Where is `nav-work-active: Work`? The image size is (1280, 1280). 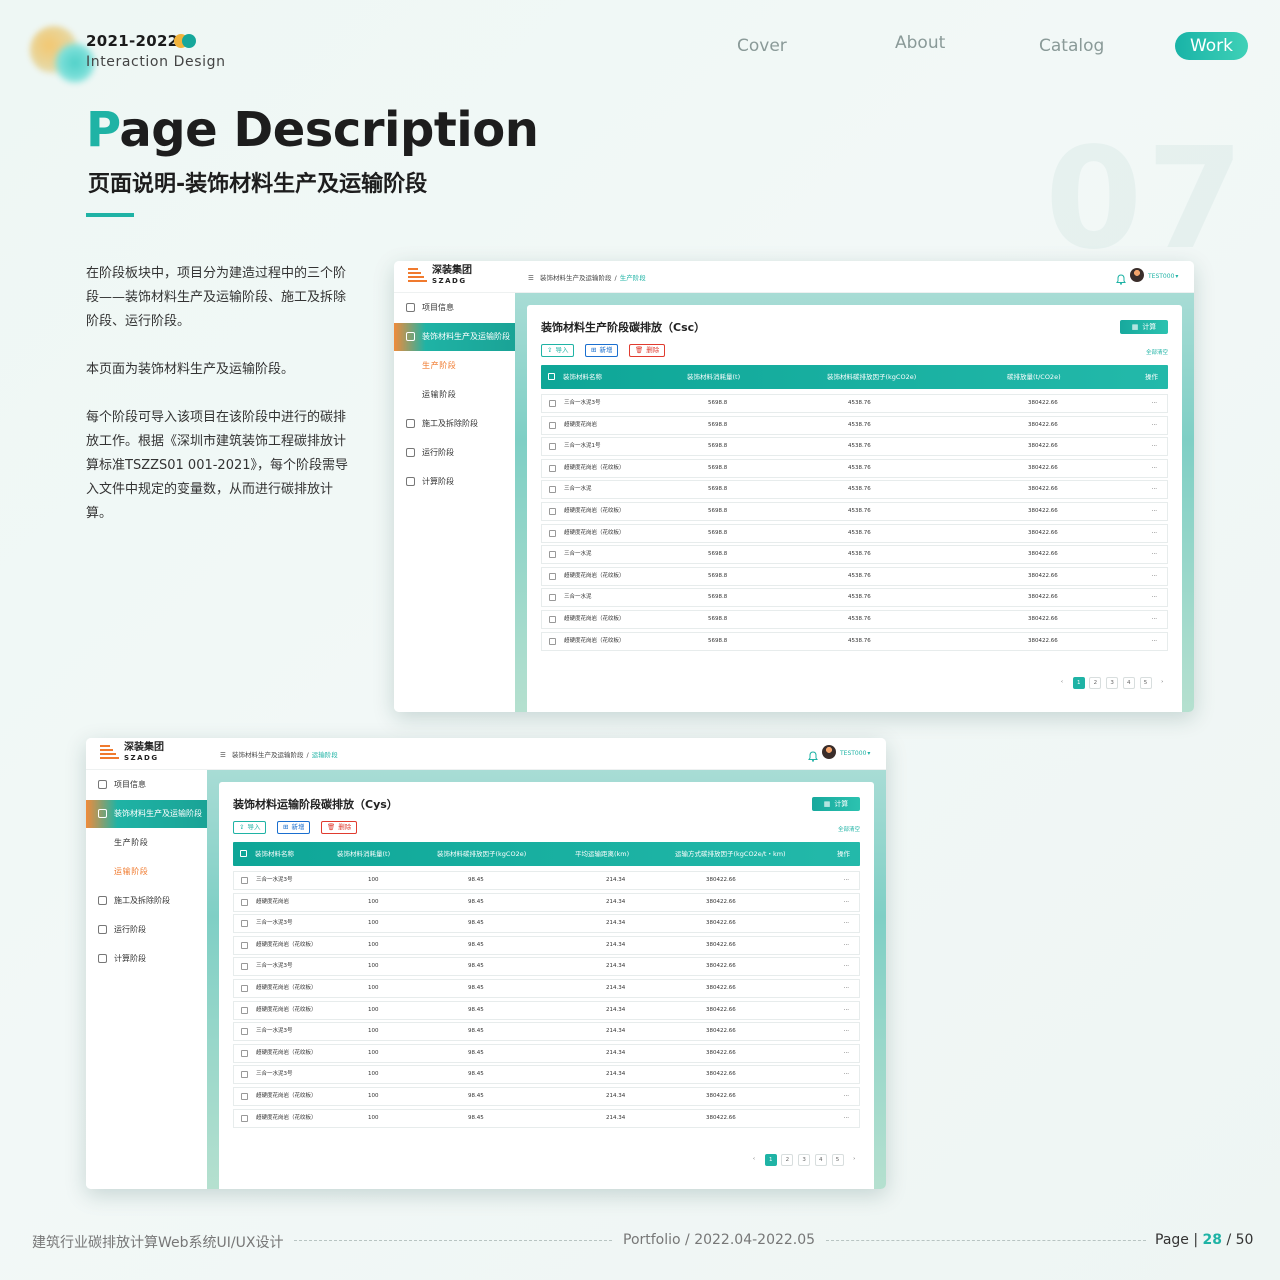
nav-work-active: Work is located at coordinates (1211, 46).